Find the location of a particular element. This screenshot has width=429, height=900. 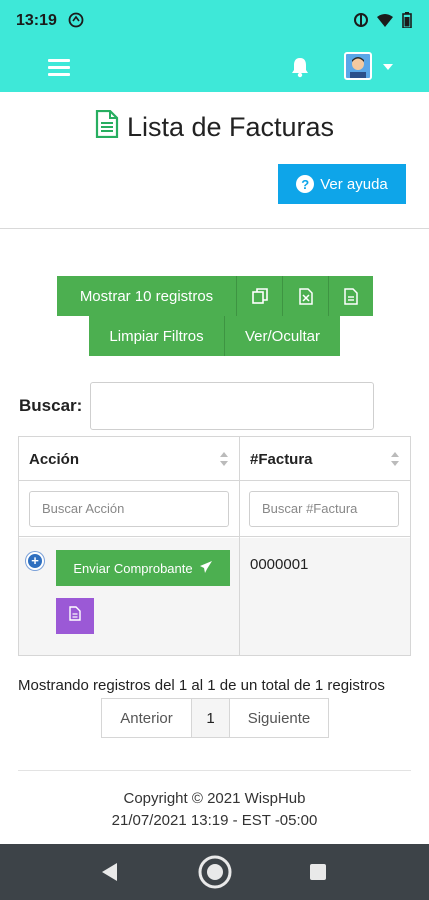

recents-icon is located at coordinates (318, 874).